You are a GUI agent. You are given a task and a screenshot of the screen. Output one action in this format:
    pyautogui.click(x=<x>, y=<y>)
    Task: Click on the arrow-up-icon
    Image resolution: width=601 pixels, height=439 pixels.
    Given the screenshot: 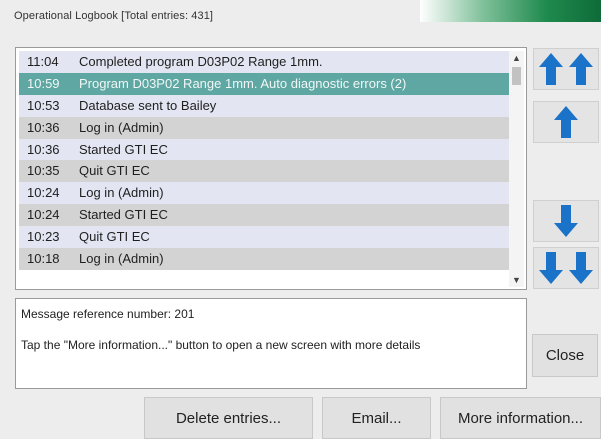 What is the action you would take?
    pyautogui.click(x=566, y=122)
    